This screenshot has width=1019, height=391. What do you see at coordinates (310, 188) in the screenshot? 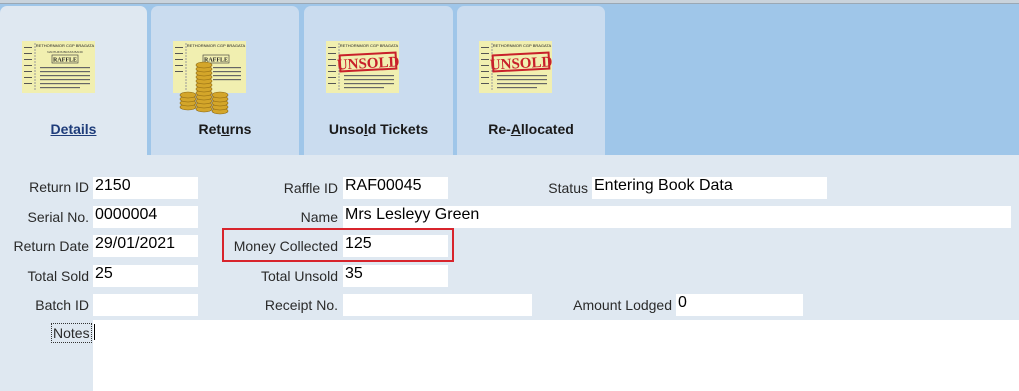
I see `raffle-id-label: Raffle ID` at bounding box center [310, 188].